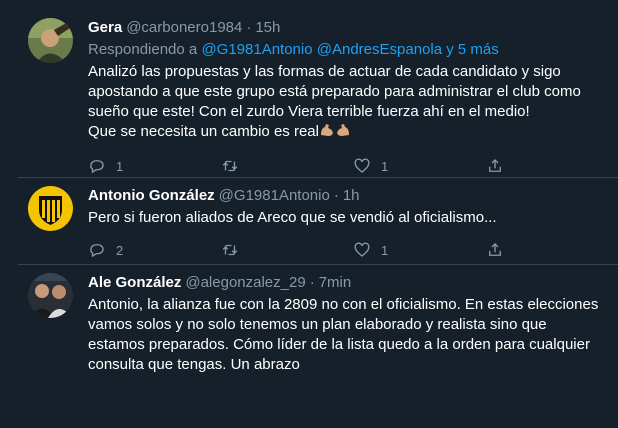 Image resolution: width=618 pixels, height=428 pixels. What do you see at coordinates (379, 49) in the screenshot?
I see `mention-link: @AndresEspanola` at bounding box center [379, 49].